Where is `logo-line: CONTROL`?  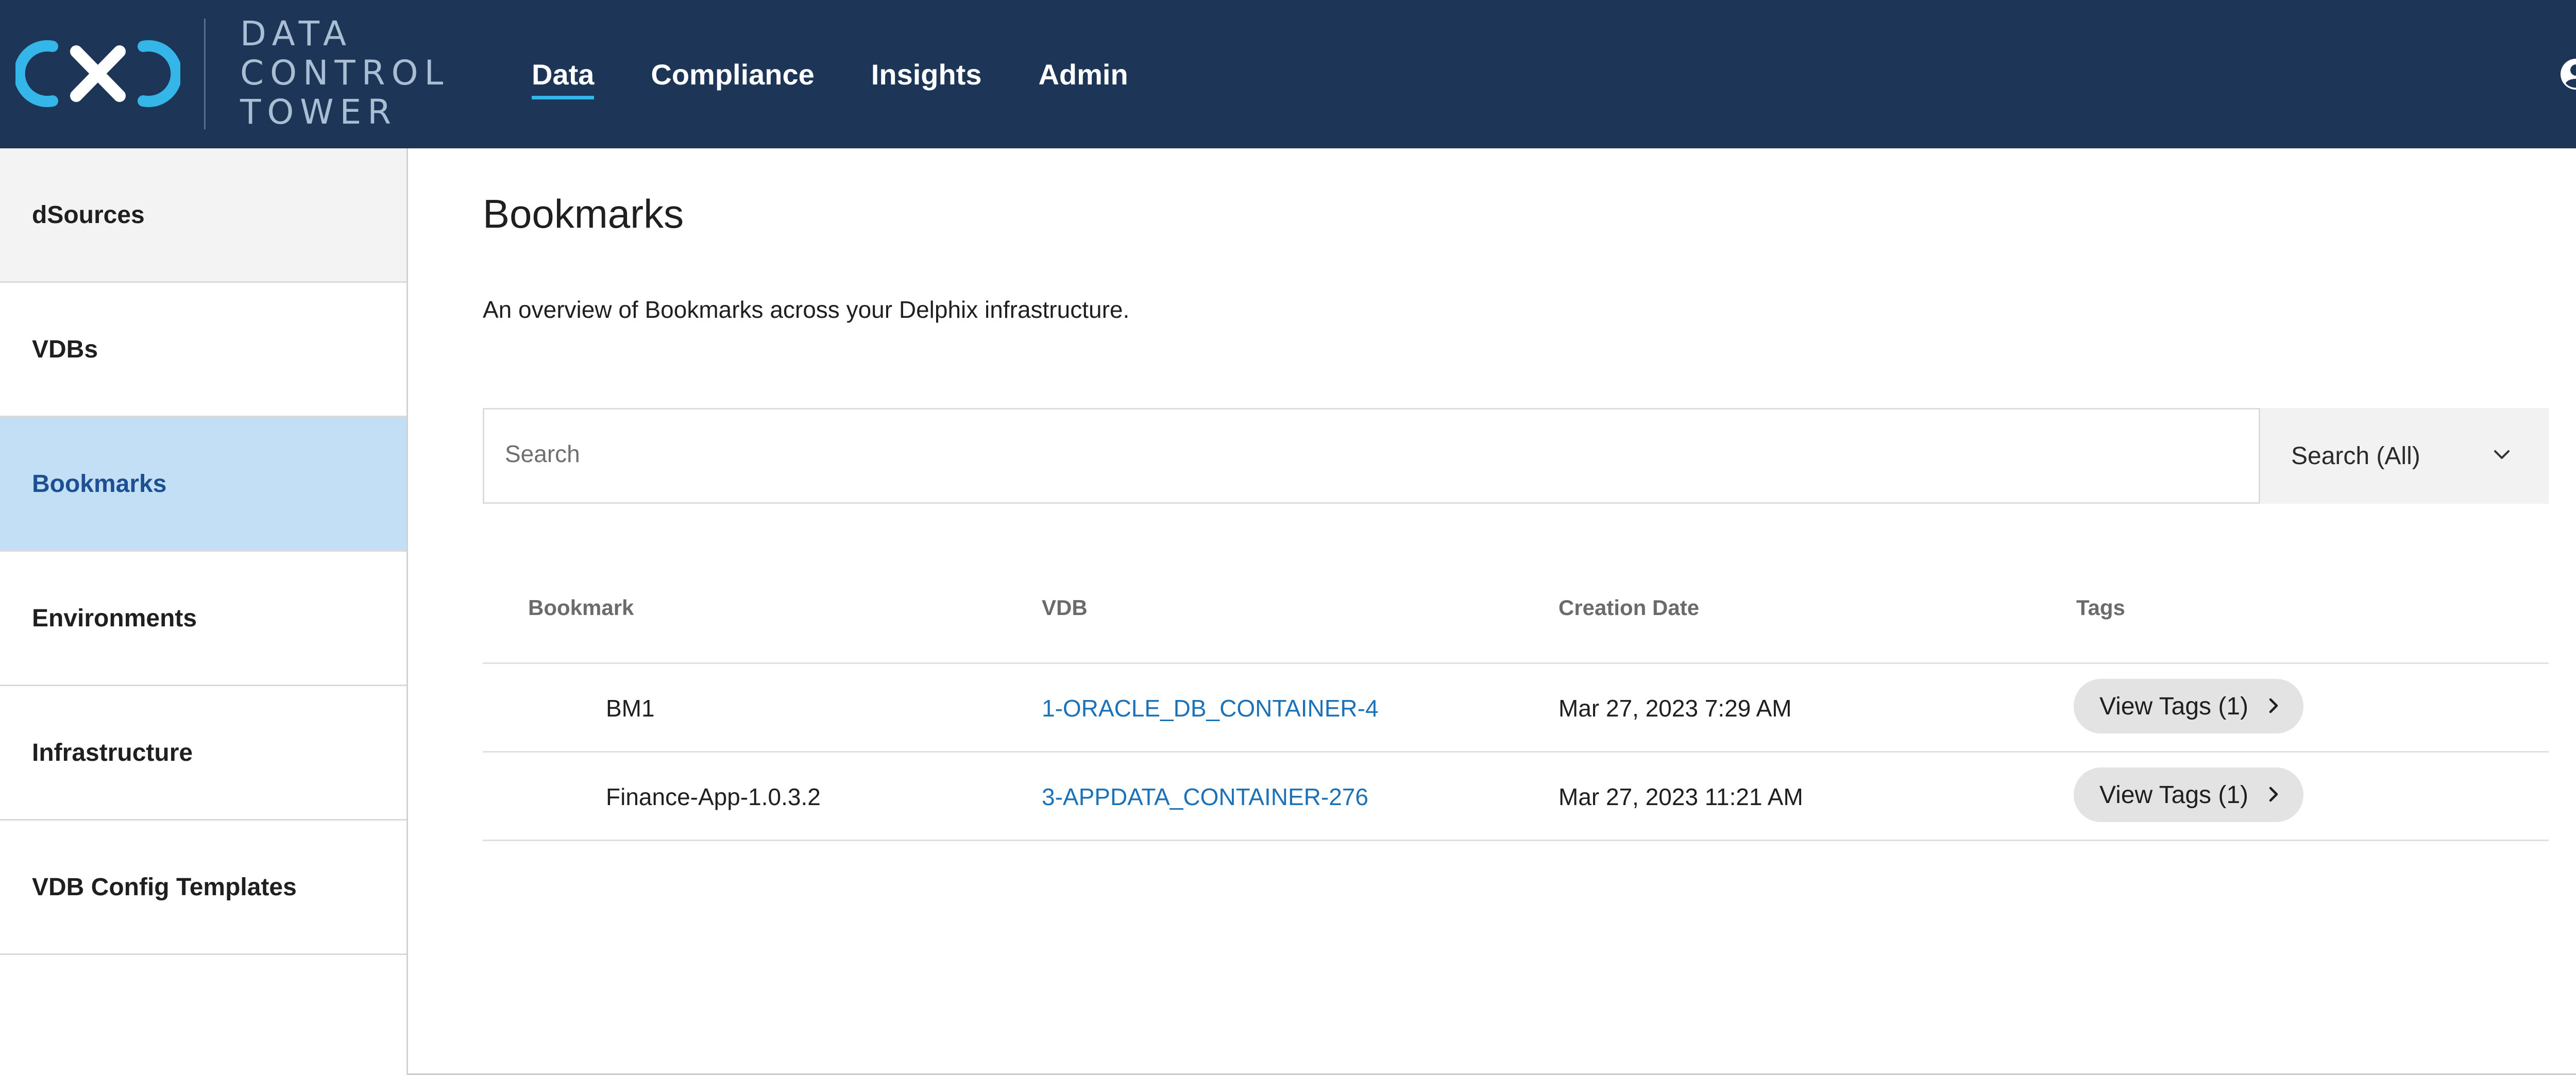
logo-line: CONTROL is located at coordinates (345, 73).